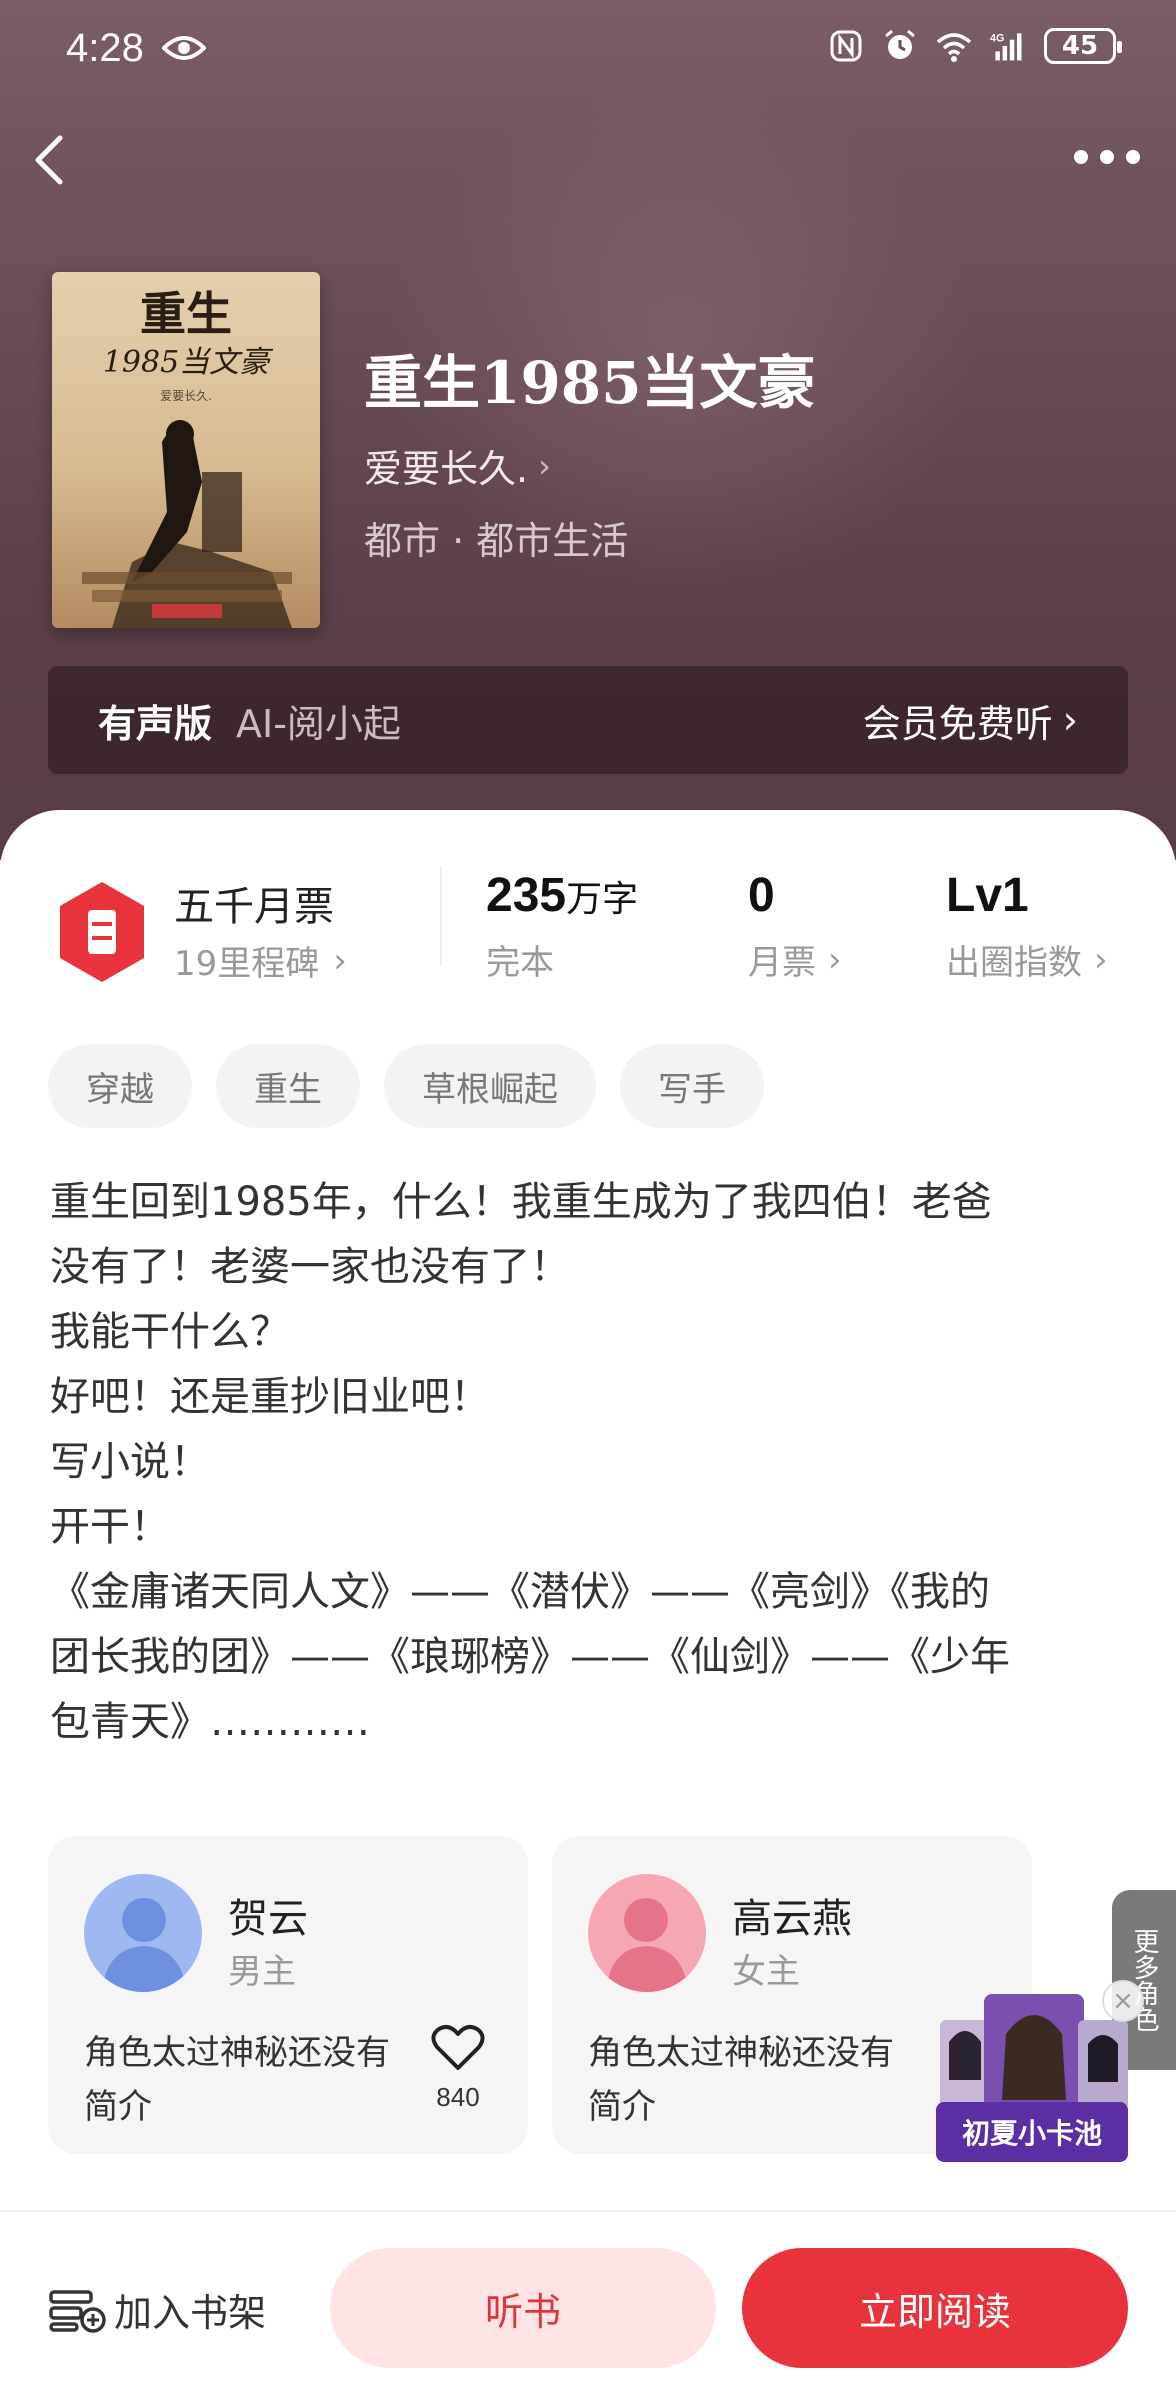 This screenshot has width=1176, height=2400. What do you see at coordinates (846, 46) in the screenshot?
I see `nfc-icon` at bounding box center [846, 46].